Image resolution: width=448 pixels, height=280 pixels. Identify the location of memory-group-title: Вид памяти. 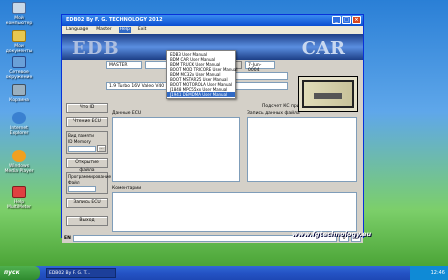
(81, 135).